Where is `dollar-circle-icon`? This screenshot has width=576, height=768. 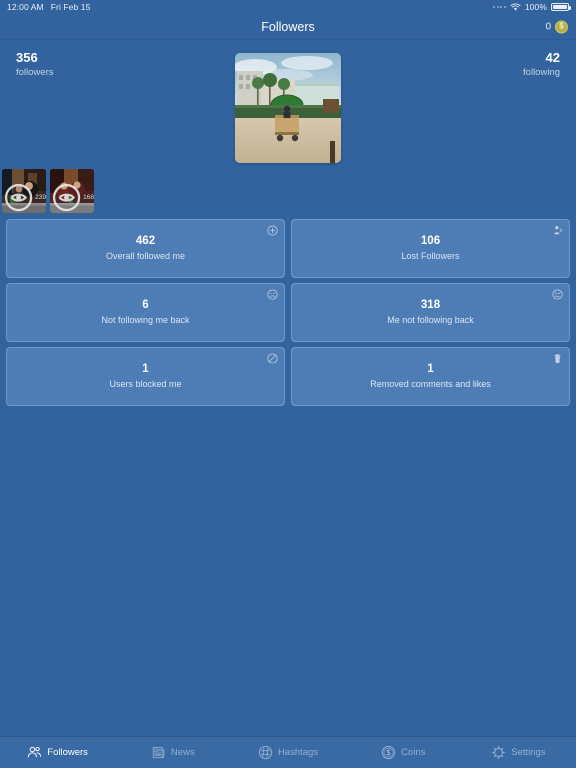 dollar-circle-icon is located at coordinates (388, 752).